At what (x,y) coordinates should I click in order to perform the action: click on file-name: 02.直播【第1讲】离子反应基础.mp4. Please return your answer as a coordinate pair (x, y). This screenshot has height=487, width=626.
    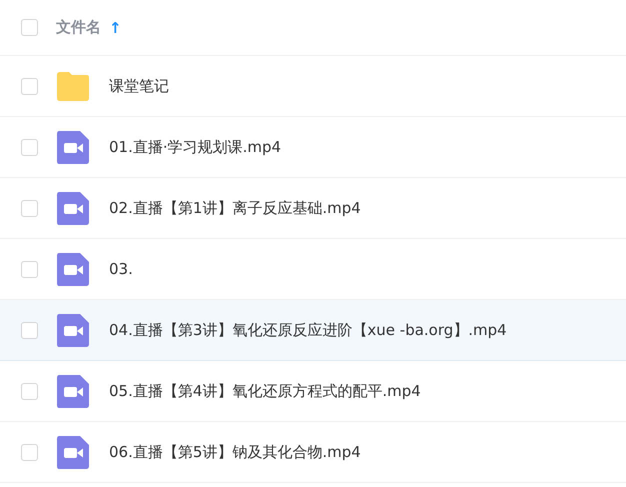
    Looking at the image, I should click on (235, 208).